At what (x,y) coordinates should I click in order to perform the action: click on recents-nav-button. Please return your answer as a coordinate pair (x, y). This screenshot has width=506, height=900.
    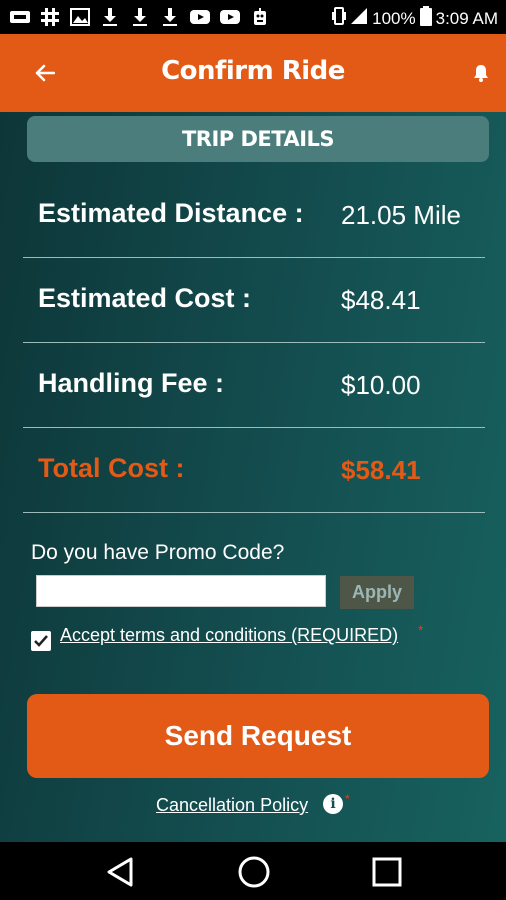
    Looking at the image, I should click on (387, 872).